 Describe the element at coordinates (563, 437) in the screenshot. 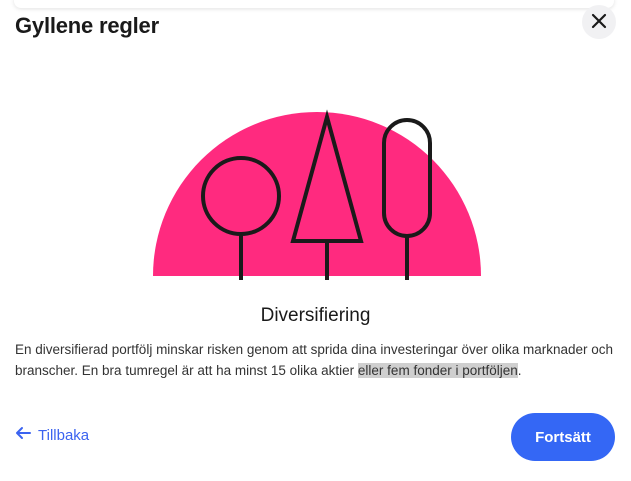

I see `continue-button: Fortsätt` at that location.